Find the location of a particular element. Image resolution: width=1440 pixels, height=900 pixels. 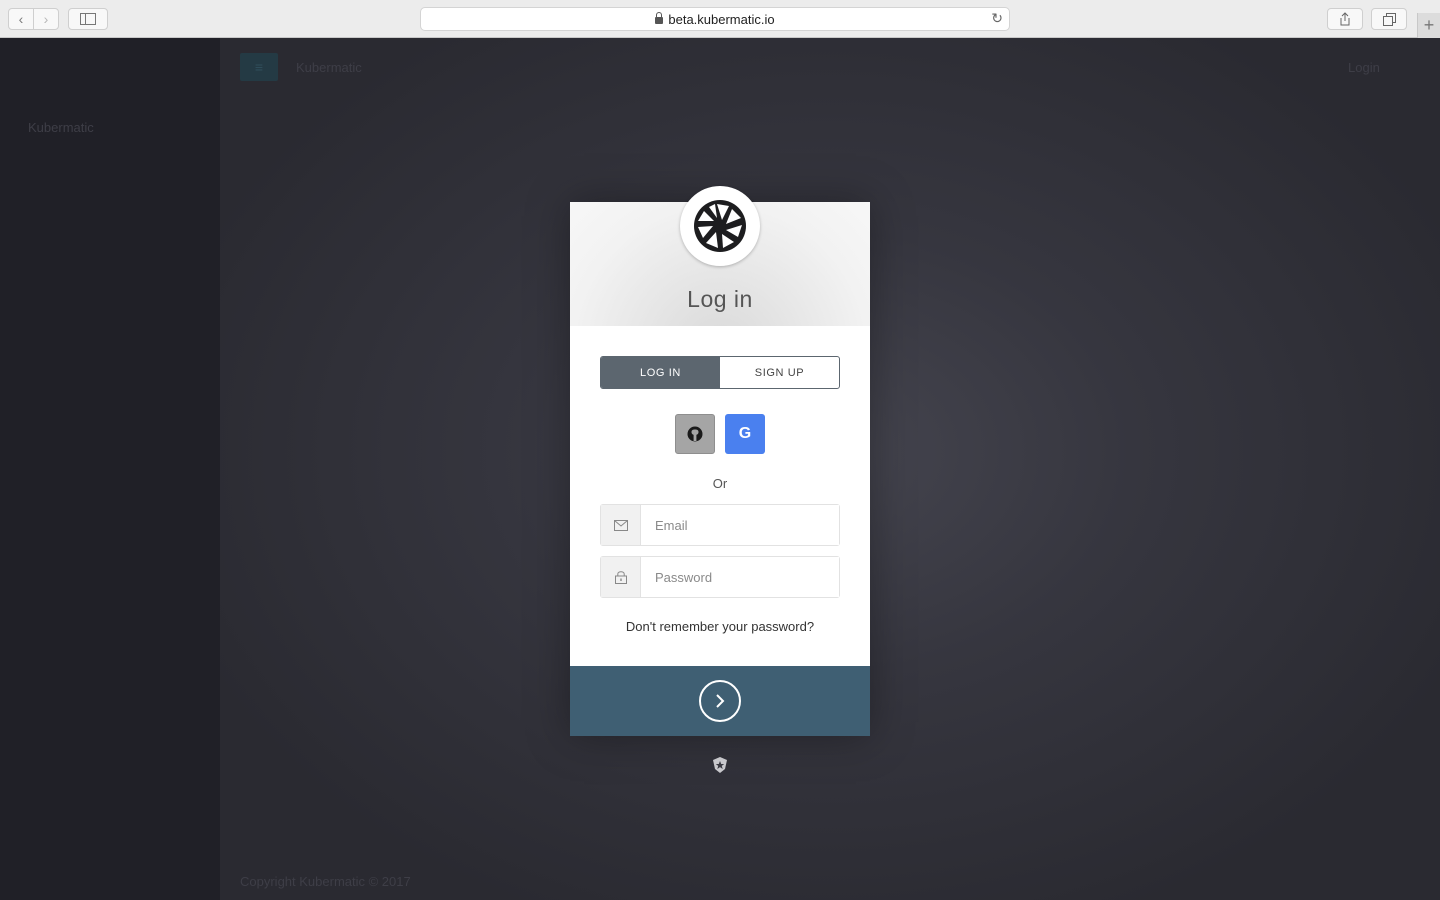

email-icon-box is located at coordinates (621, 525).